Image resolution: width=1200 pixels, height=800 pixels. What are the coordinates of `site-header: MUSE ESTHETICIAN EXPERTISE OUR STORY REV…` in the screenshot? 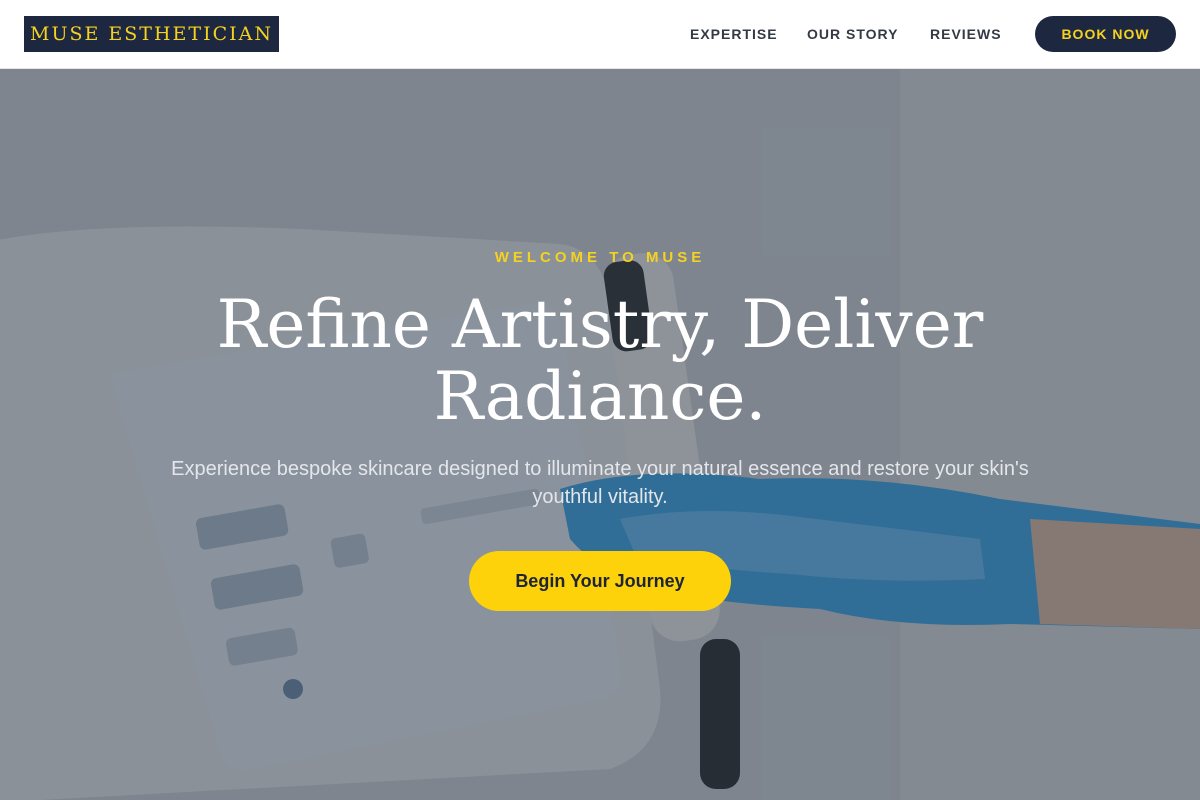 It's located at (600, 34).